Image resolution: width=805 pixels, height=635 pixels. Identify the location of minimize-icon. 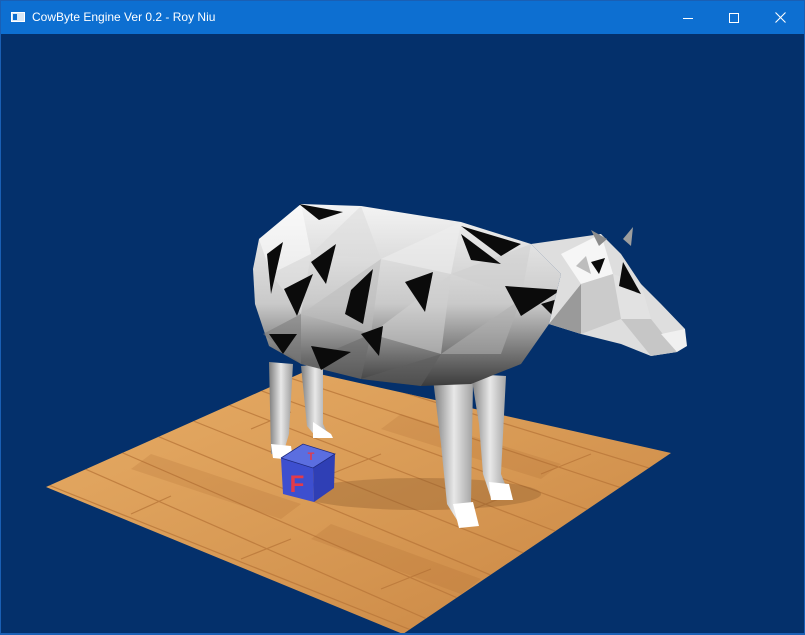
(688, 18).